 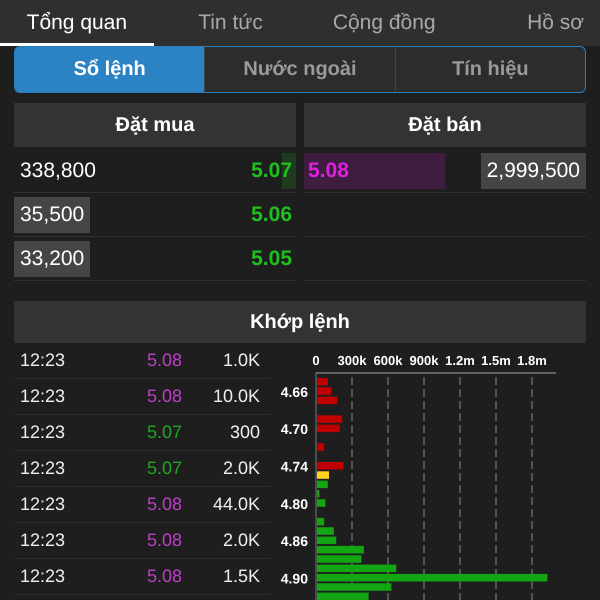 What do you see at coordinates (445, 125) in the screenshot?
I see `sell-header: Đặt bán` at bounding box center [445, 125].